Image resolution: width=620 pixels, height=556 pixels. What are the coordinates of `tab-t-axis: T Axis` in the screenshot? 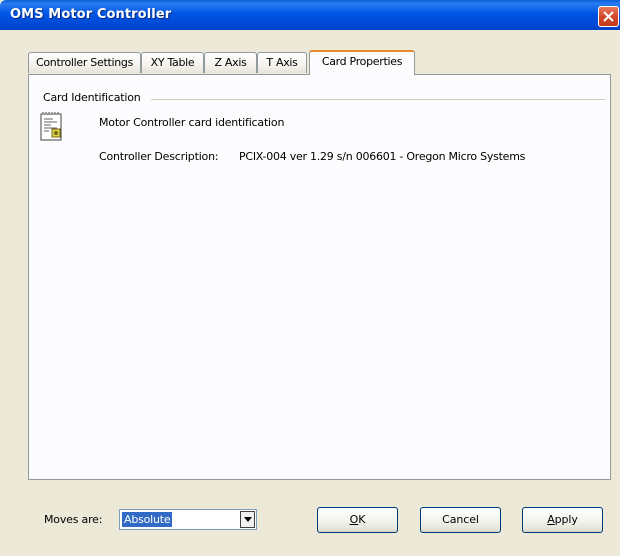 It's located at (282, 62).